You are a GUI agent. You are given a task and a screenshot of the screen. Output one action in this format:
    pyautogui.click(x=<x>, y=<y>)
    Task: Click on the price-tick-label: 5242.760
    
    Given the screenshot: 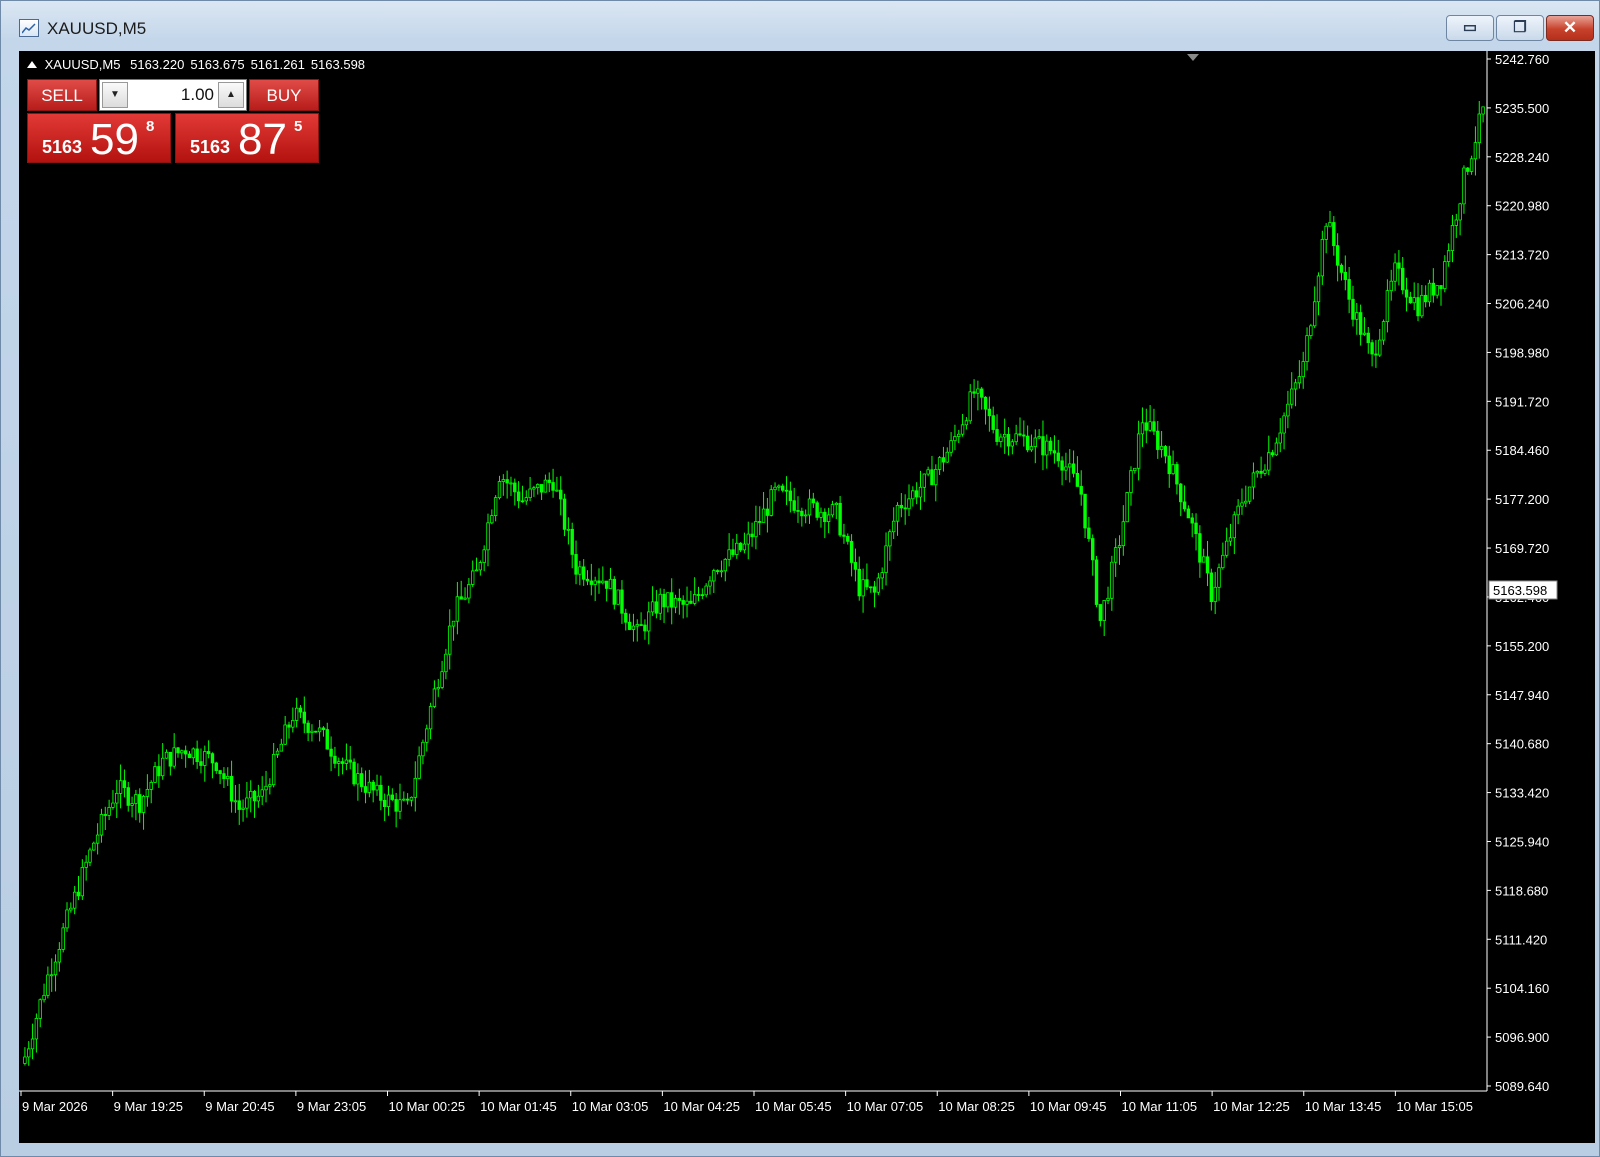 What is the action you would take?
    pyautogui.click(x=1522, y=59)
    